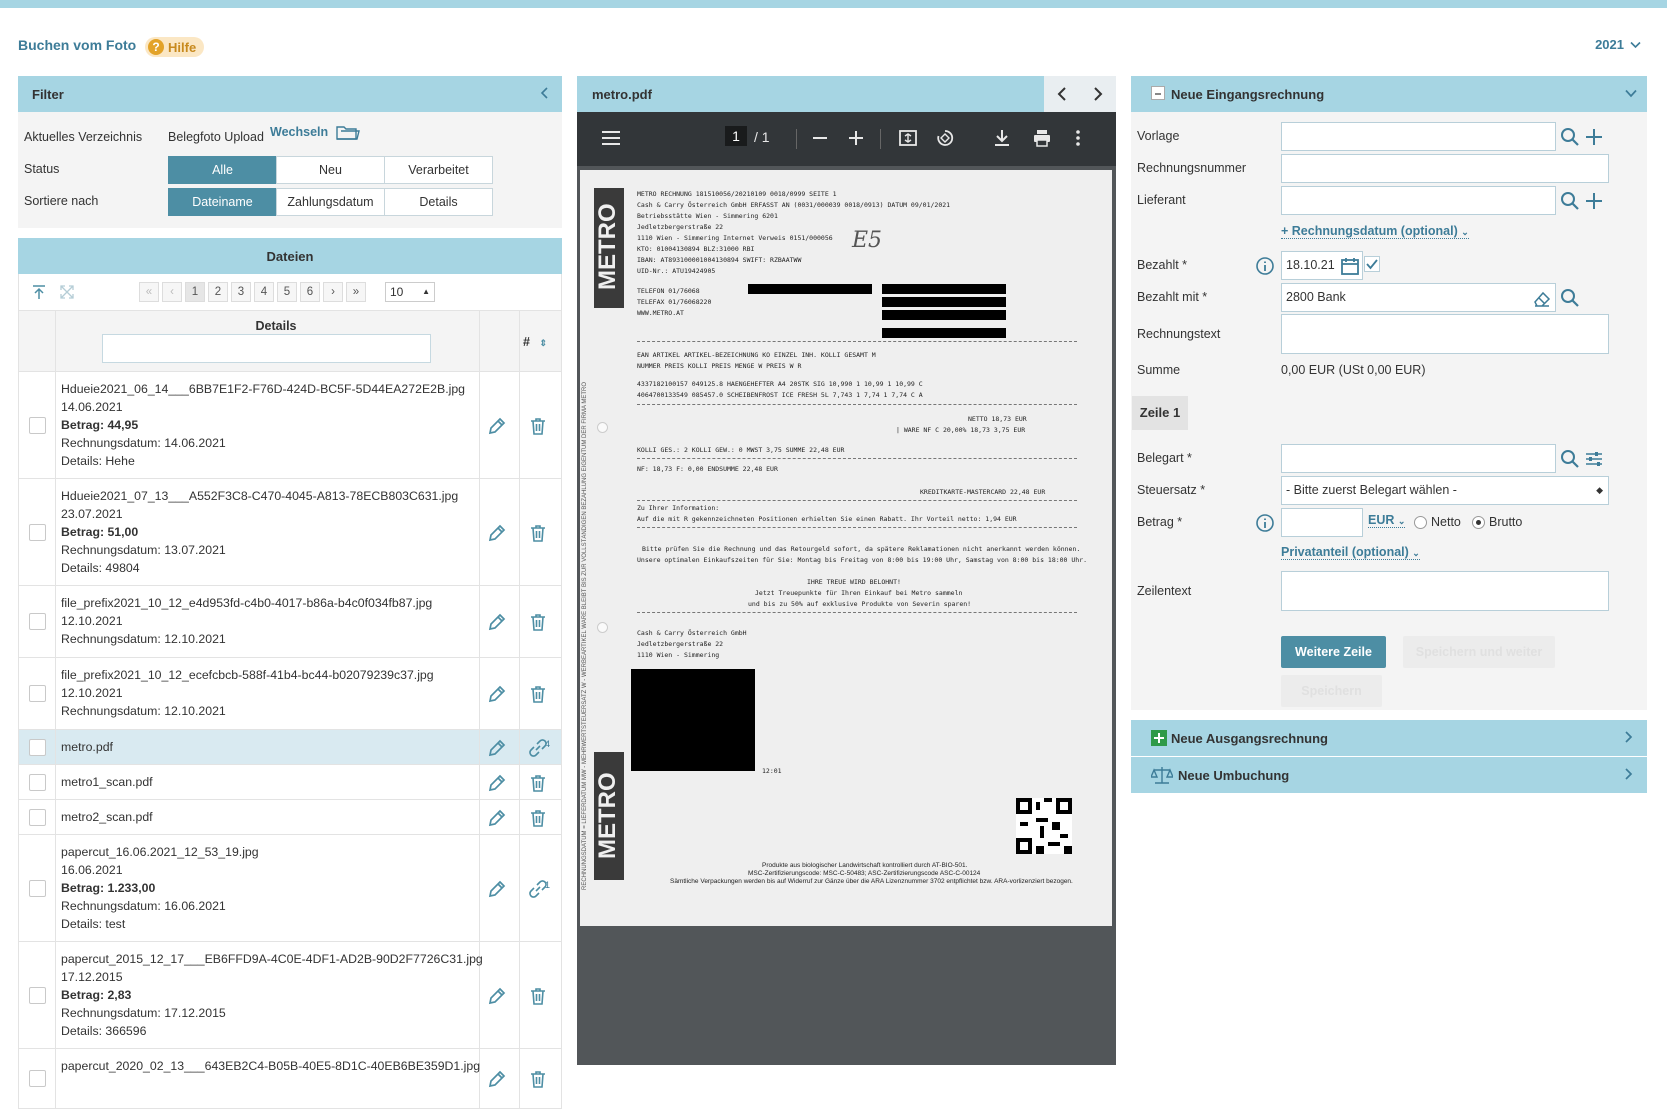 The width and height of the screenshot is (1667, 1109). I want to click on fit-page-icon, so click(908, 138).